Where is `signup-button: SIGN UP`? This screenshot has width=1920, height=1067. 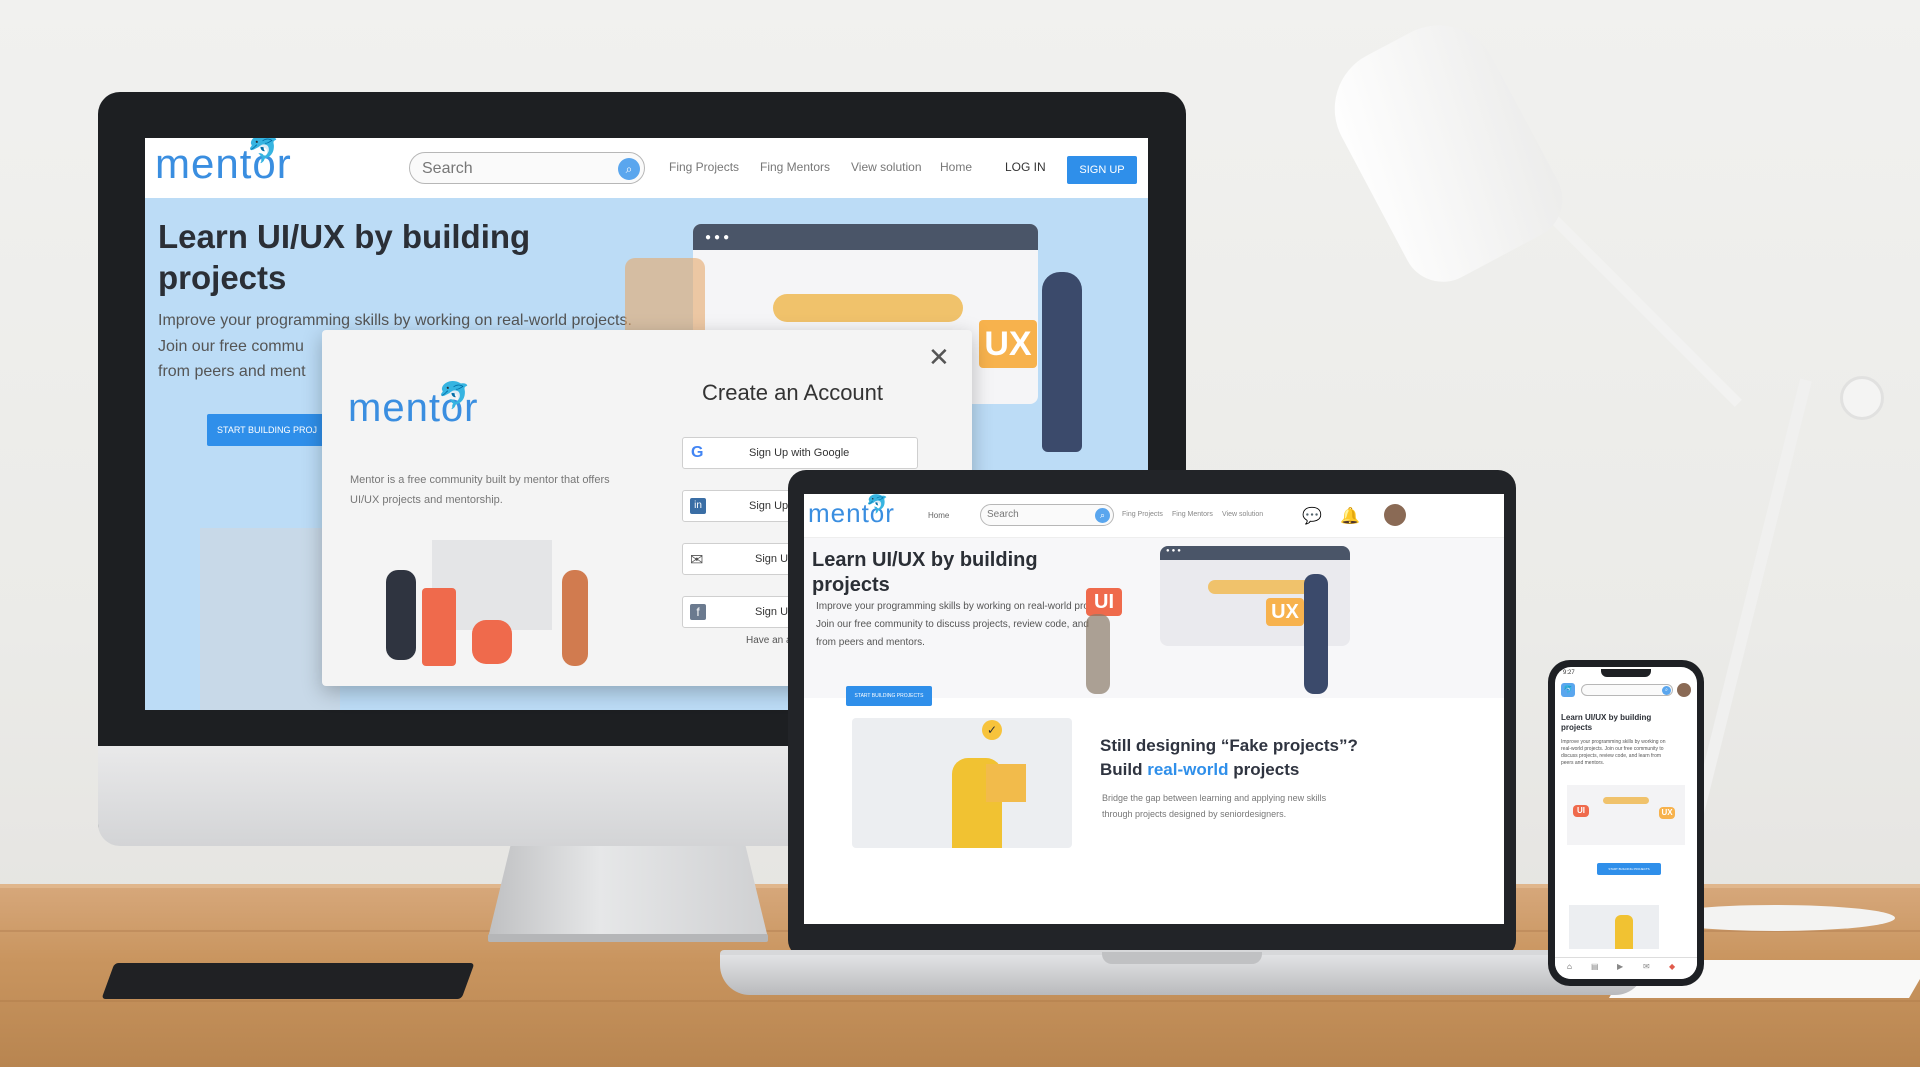 signup-button: SIGN UP is located at coordinates (1102, 170).